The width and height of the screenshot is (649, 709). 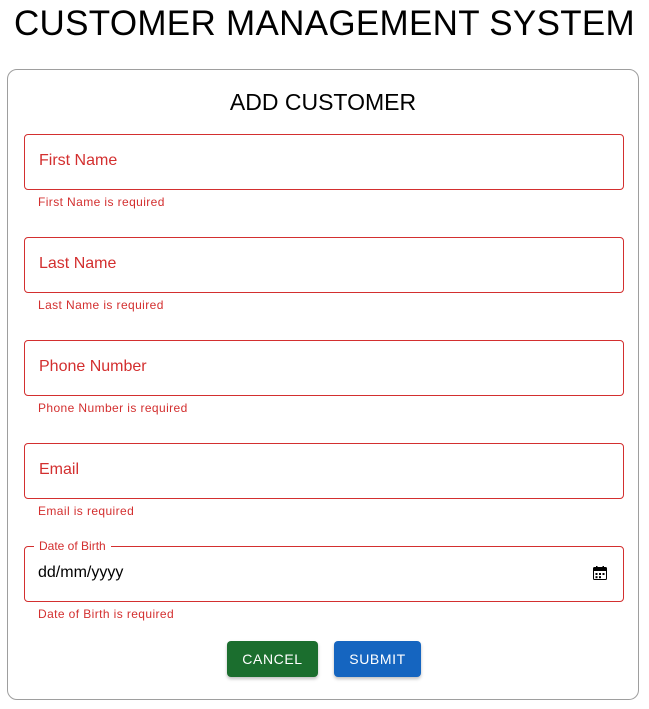 What do you see at coordinates (78, 160) in the screenshot?
I see `first-name-label: First Name` at bounding box center [78, 160].